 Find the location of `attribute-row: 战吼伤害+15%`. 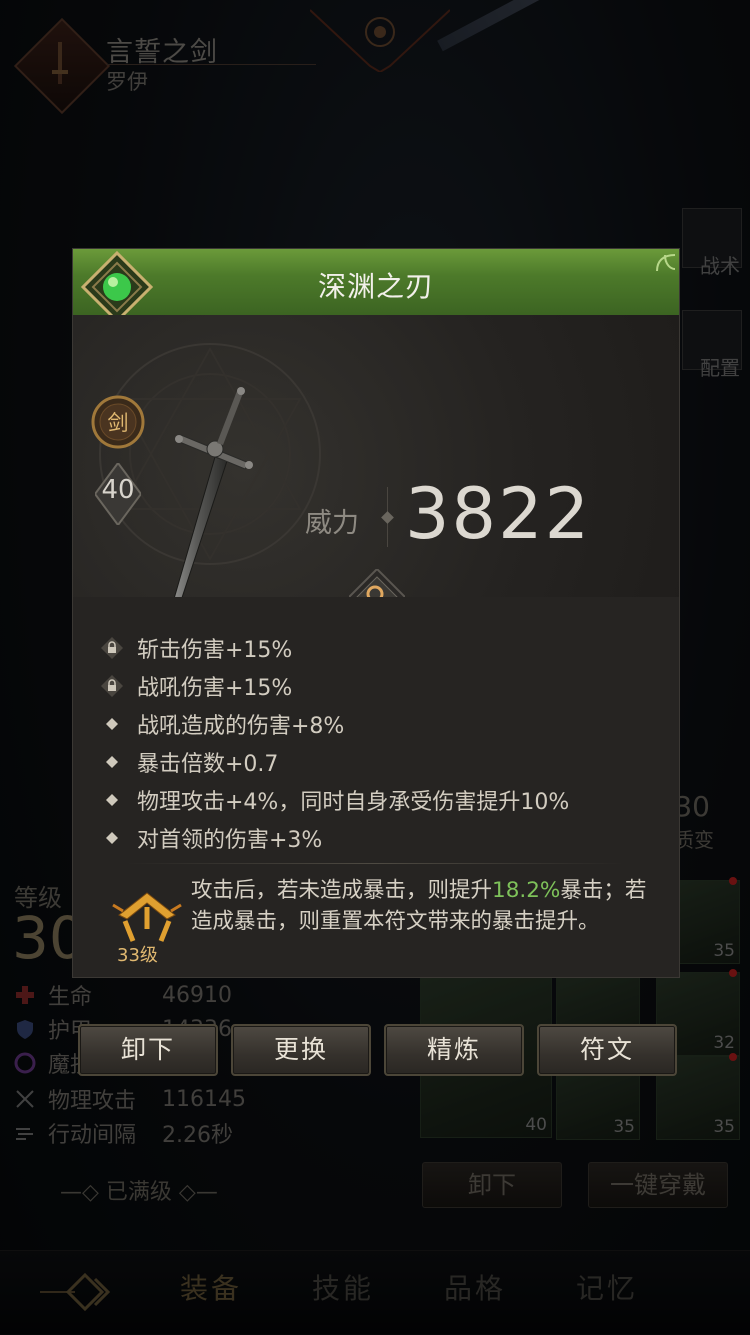

attribute-row: 战吼伤害+15% is located at coordinates (196, 686).